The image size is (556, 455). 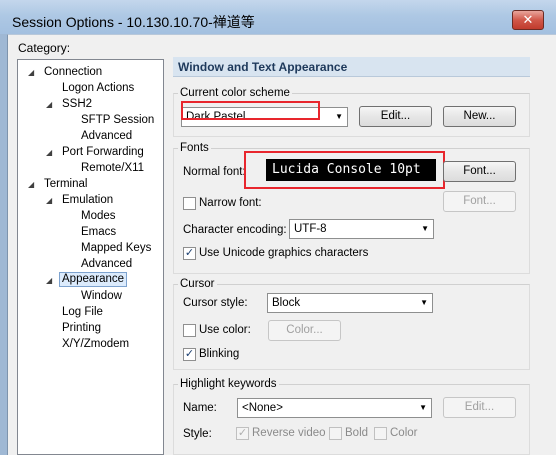 I want to click on highlight-style-label: Style:, so click(x=197, y=434).